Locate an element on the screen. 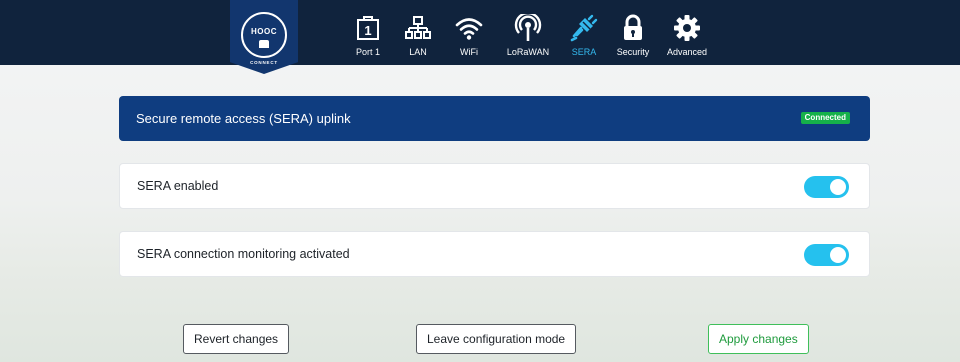 This screenshot has height=362, width=960. network-icon is located at coordinates (418, 27).